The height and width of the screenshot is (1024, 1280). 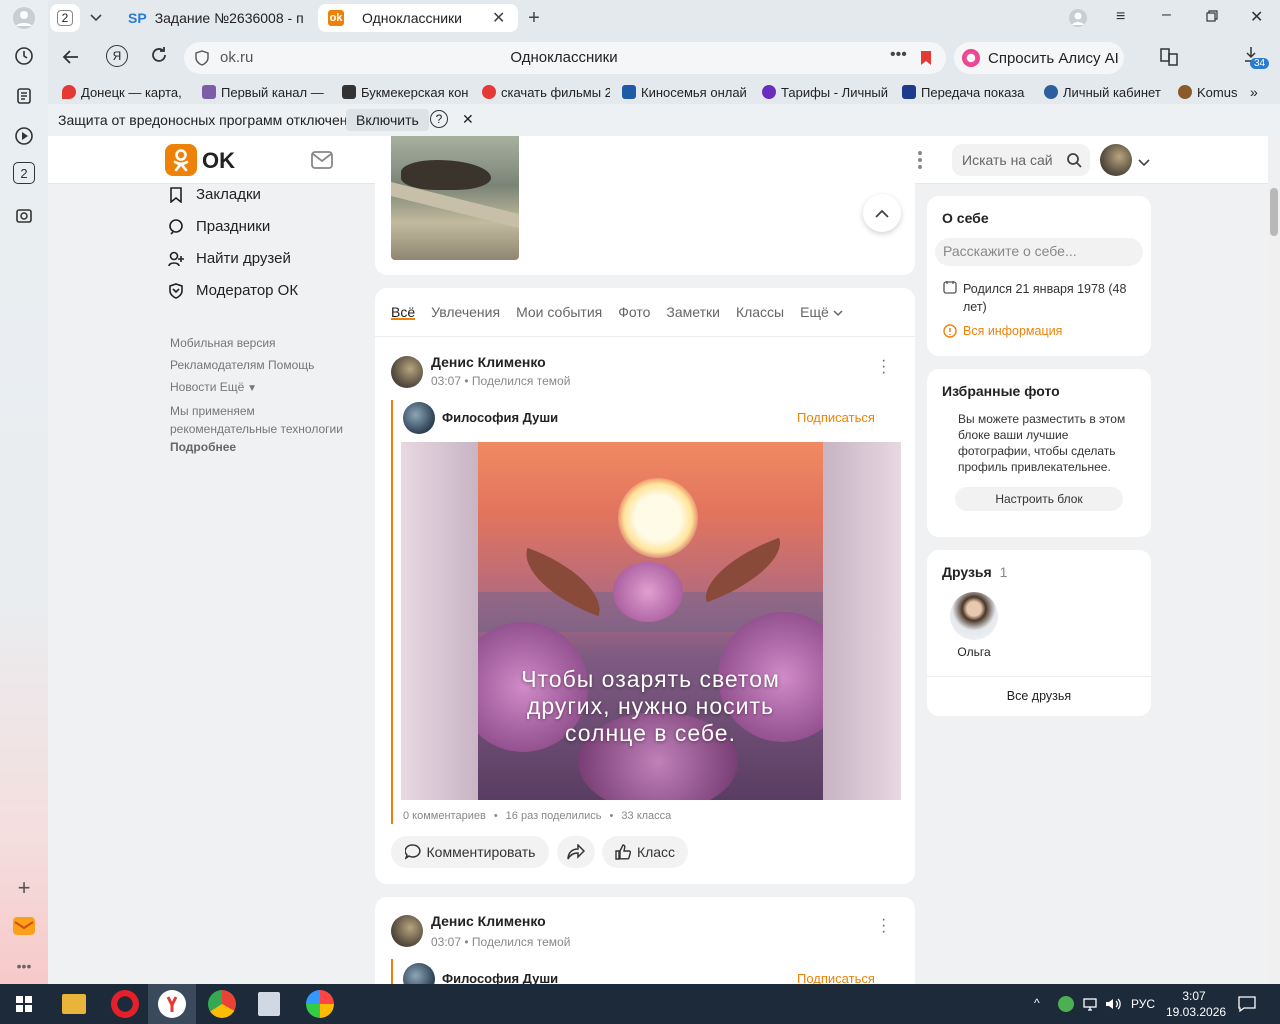 What do you see at coordinates (322, 160) in the screenshot?
I see `messages-icon` at bounding box center [322, 160].